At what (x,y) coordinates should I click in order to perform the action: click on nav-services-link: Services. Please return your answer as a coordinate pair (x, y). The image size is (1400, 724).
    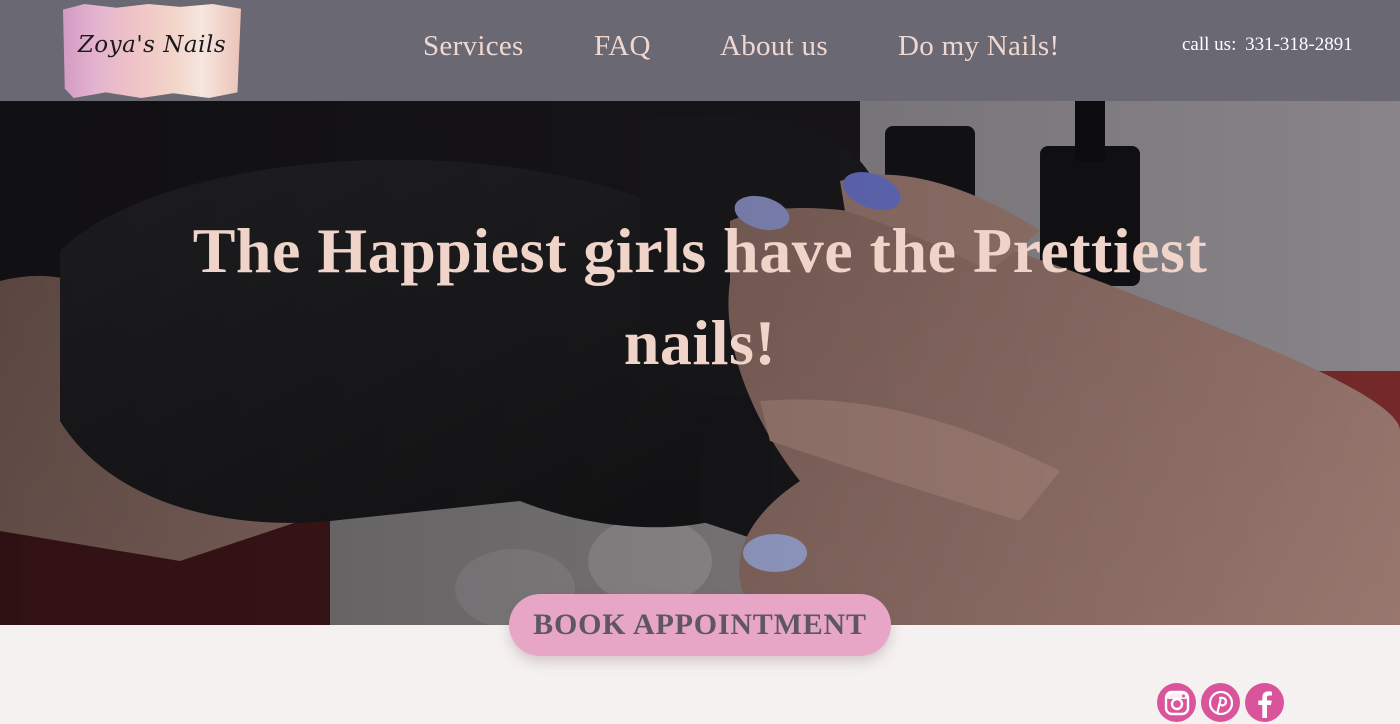
    Looking at the image, I should click on (473, 46).